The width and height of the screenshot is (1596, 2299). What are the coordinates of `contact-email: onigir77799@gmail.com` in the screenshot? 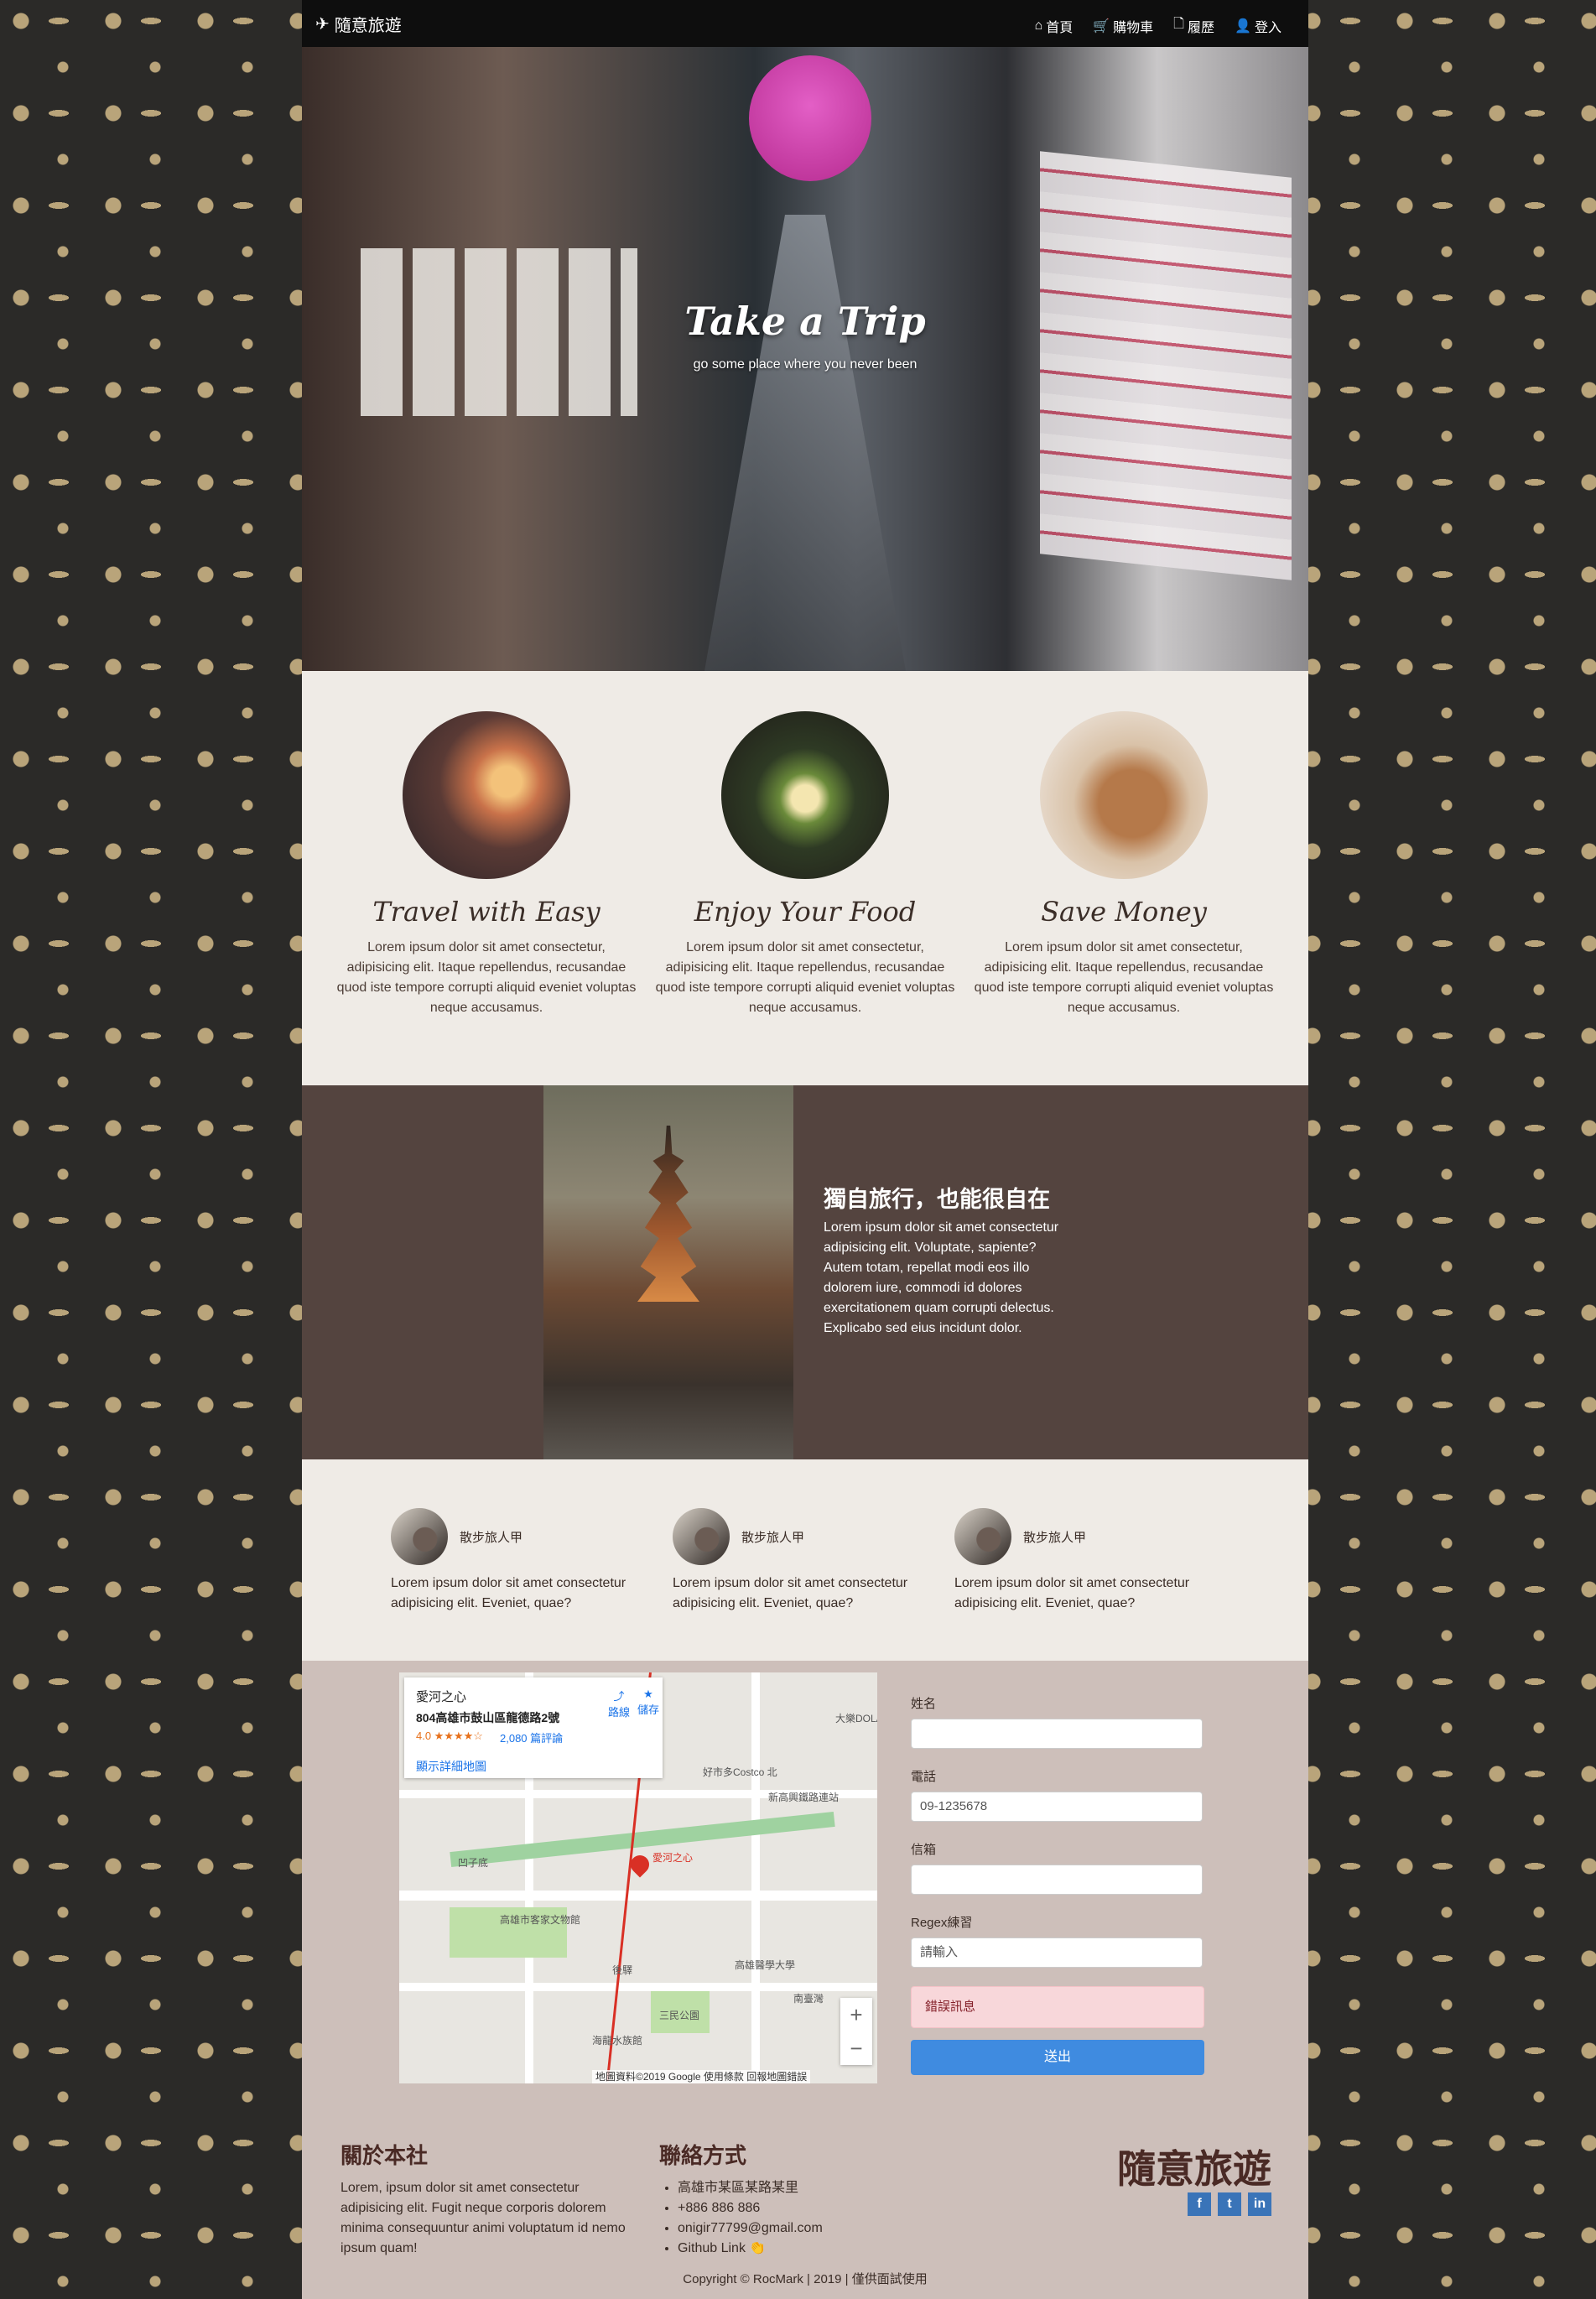 It's located at (803, 2228).